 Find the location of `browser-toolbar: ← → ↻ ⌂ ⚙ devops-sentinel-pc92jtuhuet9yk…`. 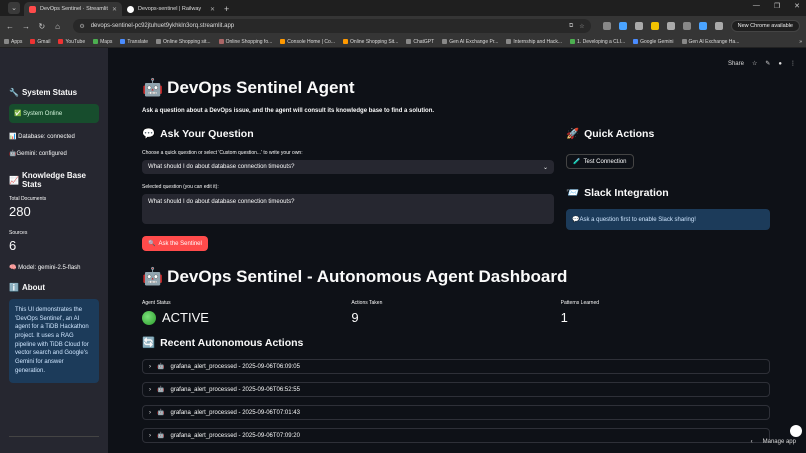

browser-toolbar: ← → ↻ ⌂ ⚙ devops-sentinel-pc92jtuhuet9yk… is located at coordinates (403, 26).